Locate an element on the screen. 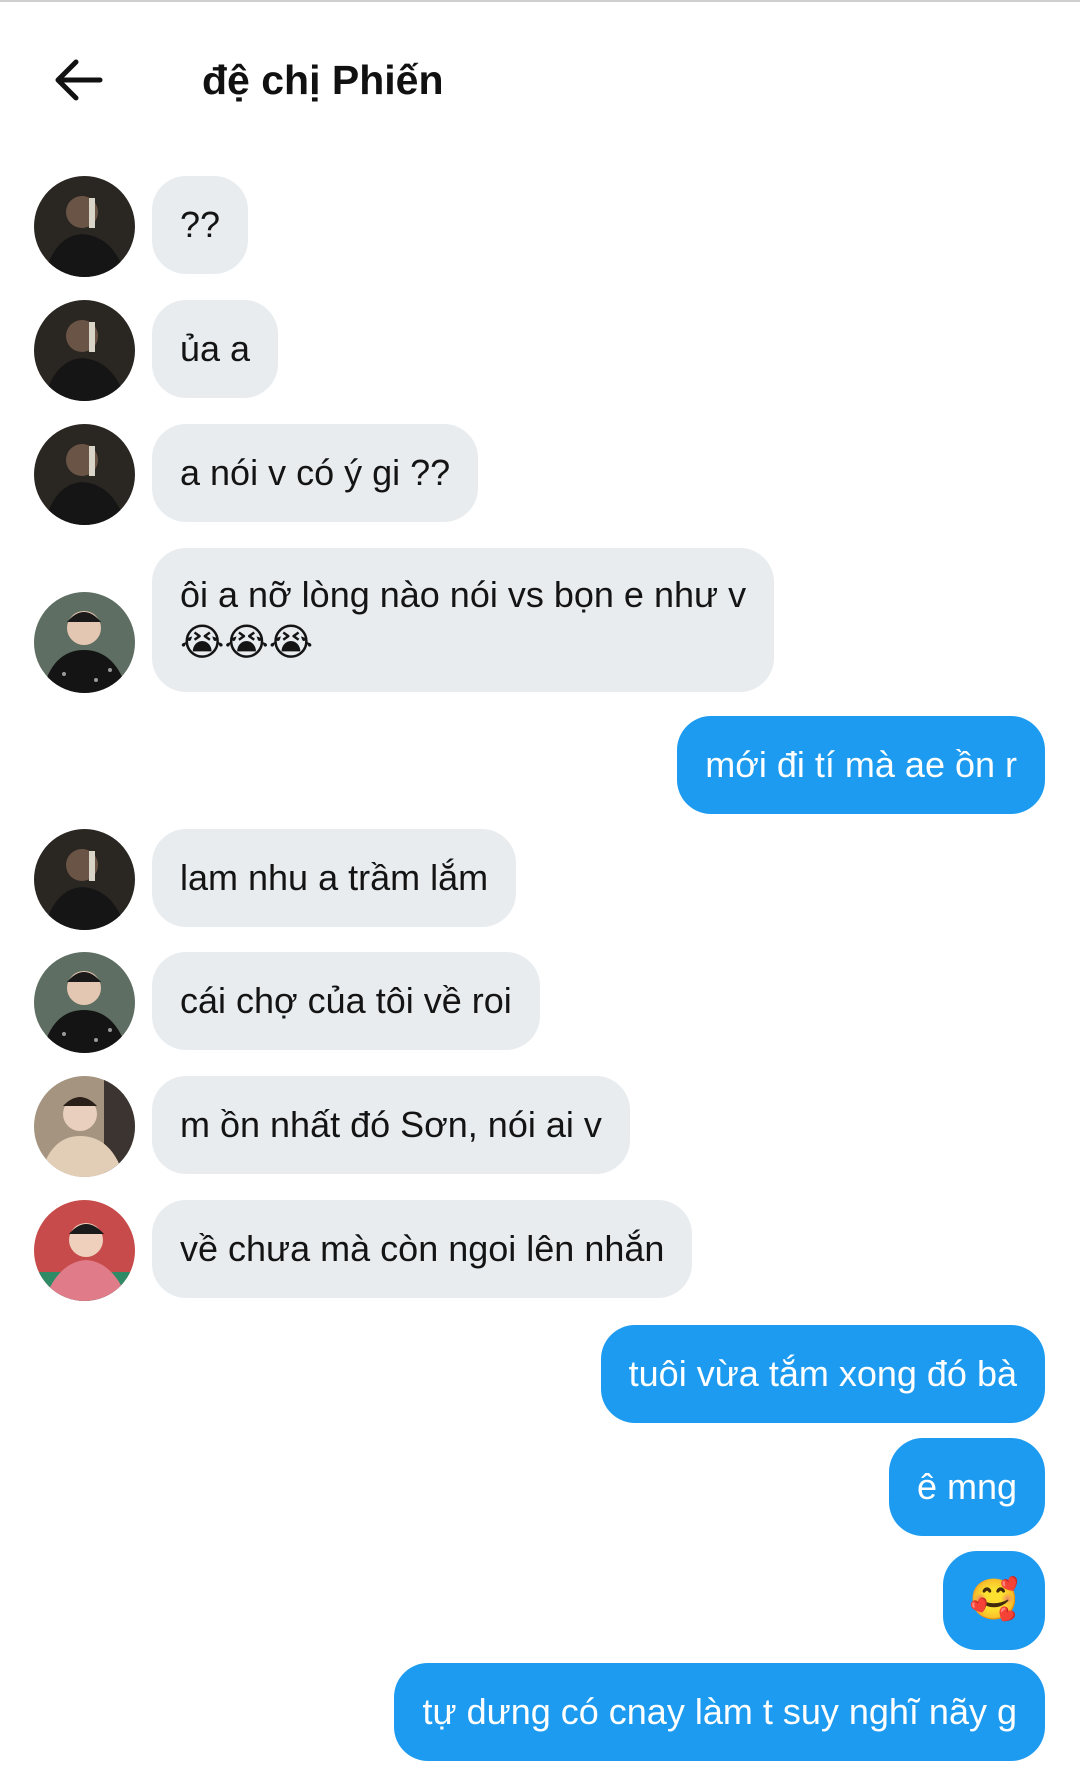 The width and height of the screenshot is (1080, 1783). outgoing-message-bubble: 🥰 is located at coordinates (994, 1600).